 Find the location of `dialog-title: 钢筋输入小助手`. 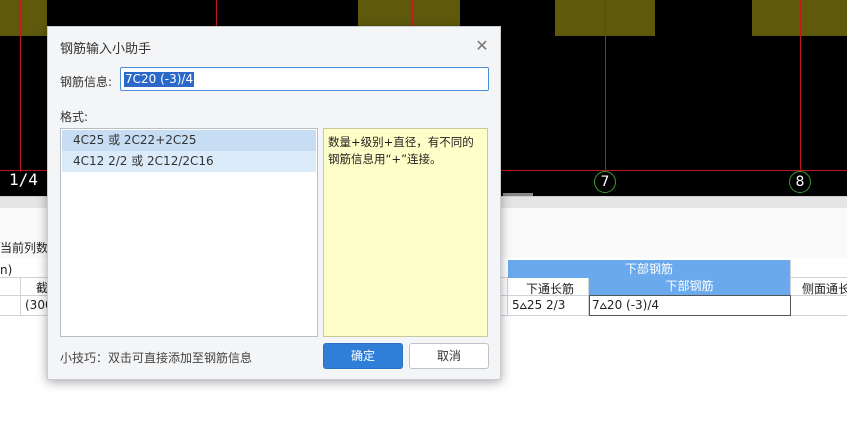

dialog-title: 钢筋输入小助手 is located at coordinates (106, 49).